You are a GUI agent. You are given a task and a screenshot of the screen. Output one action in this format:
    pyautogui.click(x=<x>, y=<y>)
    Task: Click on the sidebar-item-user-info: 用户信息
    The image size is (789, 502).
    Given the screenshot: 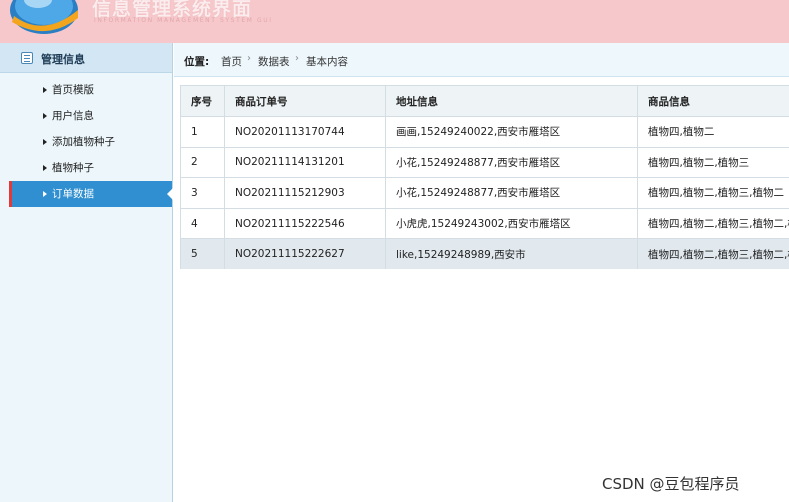 What is the action you would take?
    pyautogui.click(x=86, y=116)
    